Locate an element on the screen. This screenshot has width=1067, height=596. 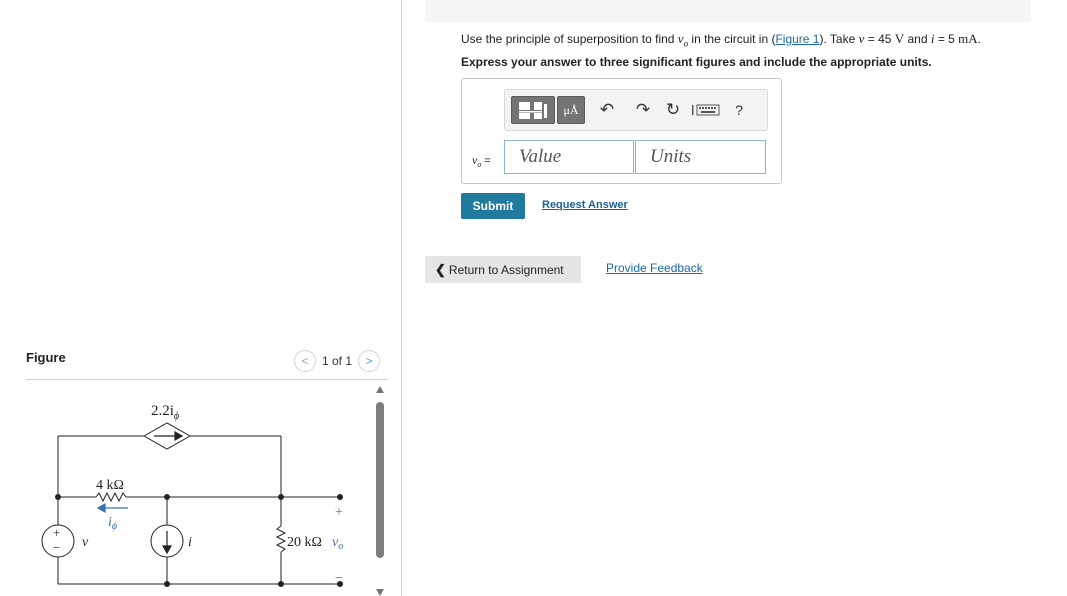
scroll-down-arrow is located at coordinates (380, 592).